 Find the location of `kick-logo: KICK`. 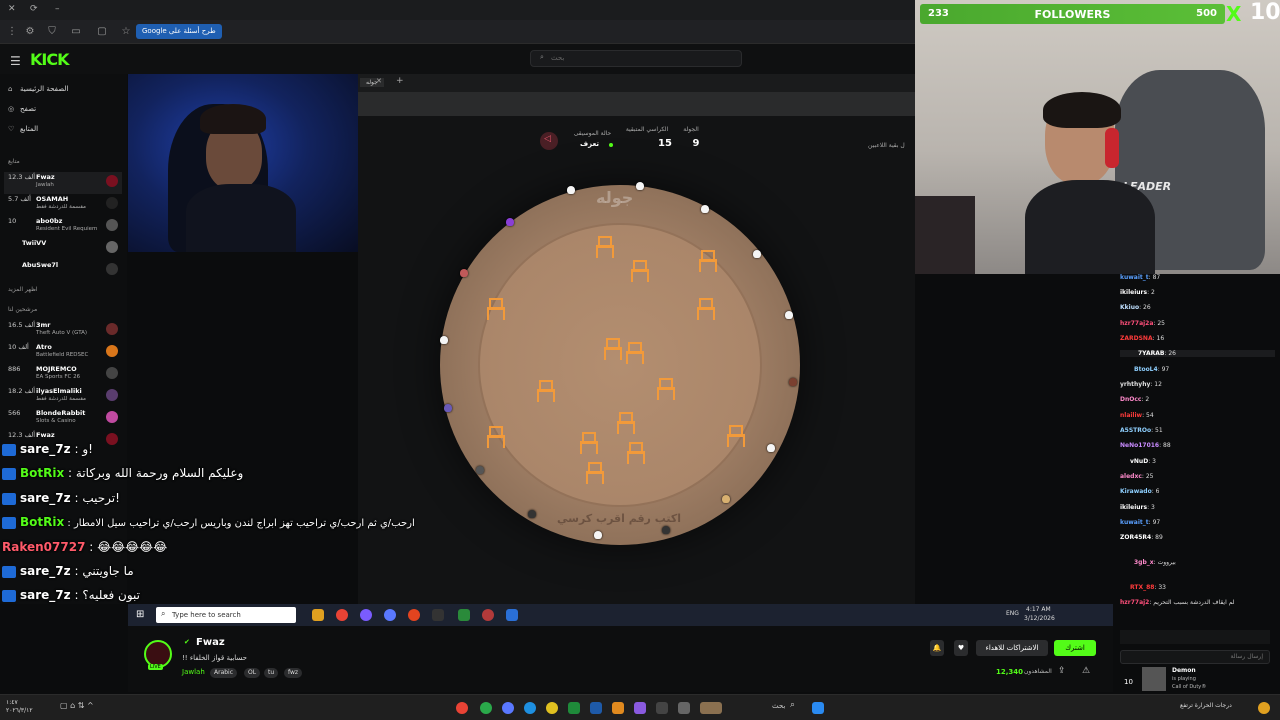

kick-logo: KICK is located at coordinates (49, 59).